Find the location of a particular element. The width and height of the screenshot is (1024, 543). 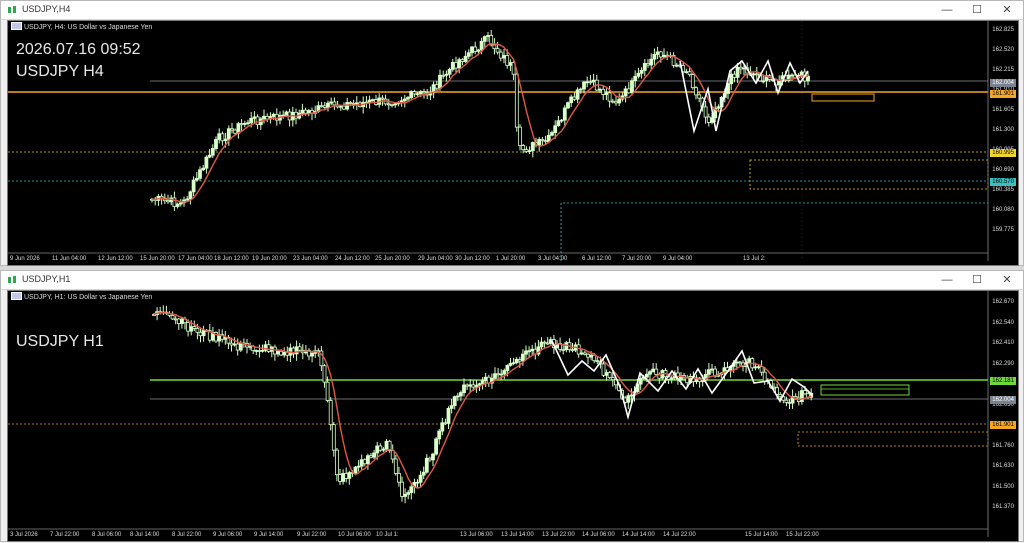

time-axis-label: 18 Jun 12:00 is located at coordinates (231, 259).